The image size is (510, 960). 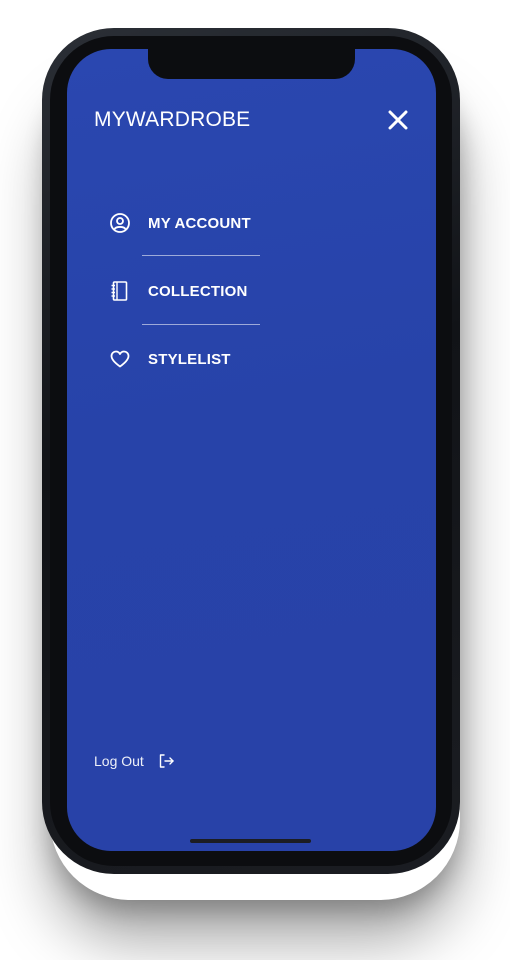 I want to click on menu-item-my-account: MY ACCOUNT, so click(x=179, y=223).